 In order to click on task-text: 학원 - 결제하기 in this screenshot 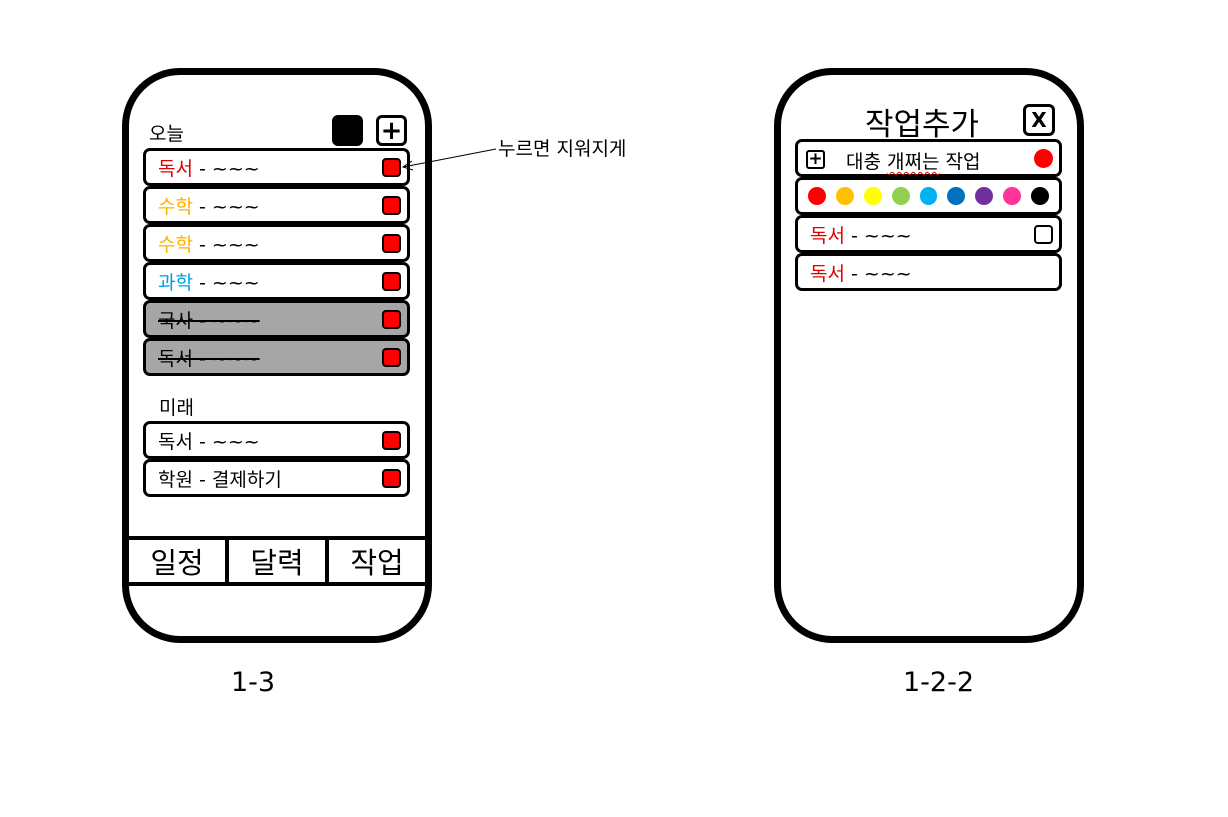, I will do `click(220, 478)`.